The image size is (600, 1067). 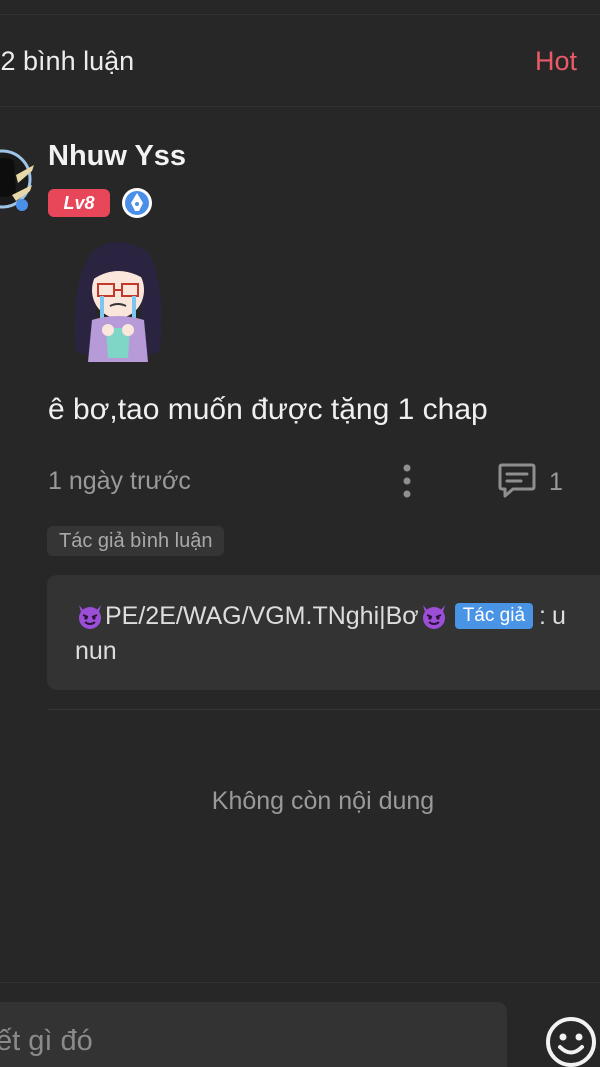 I want to click on emoji-smile-icon, so click(x=571, y=1041).